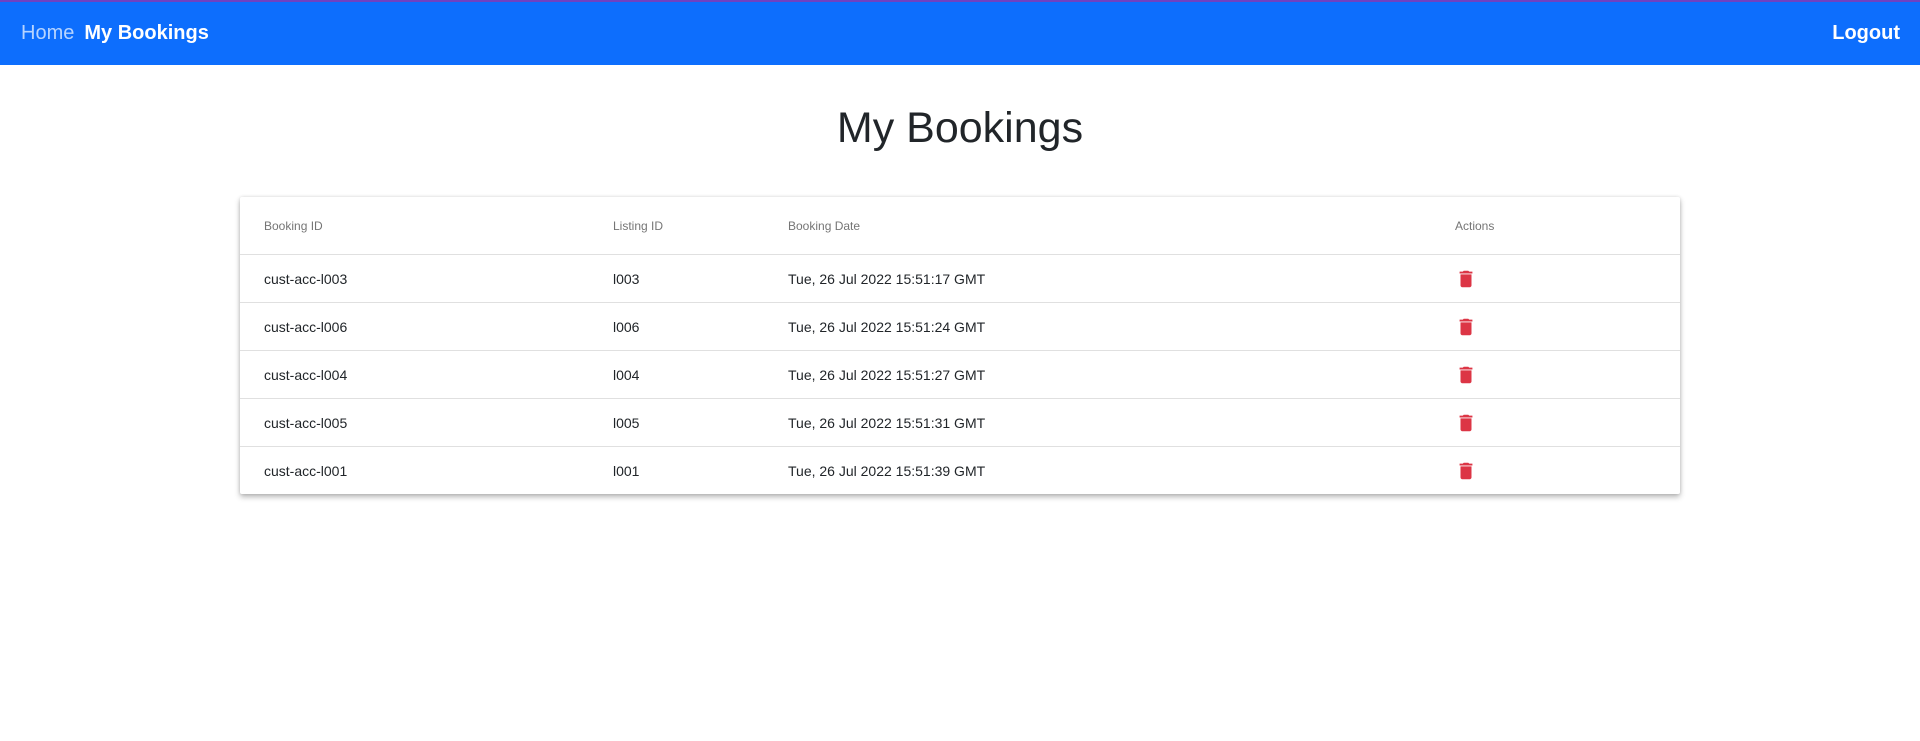  What do you see at coordinates (626, 470) in the screenshot?
I see `listing-id-cell: l001` at bounding box center [626, 470].